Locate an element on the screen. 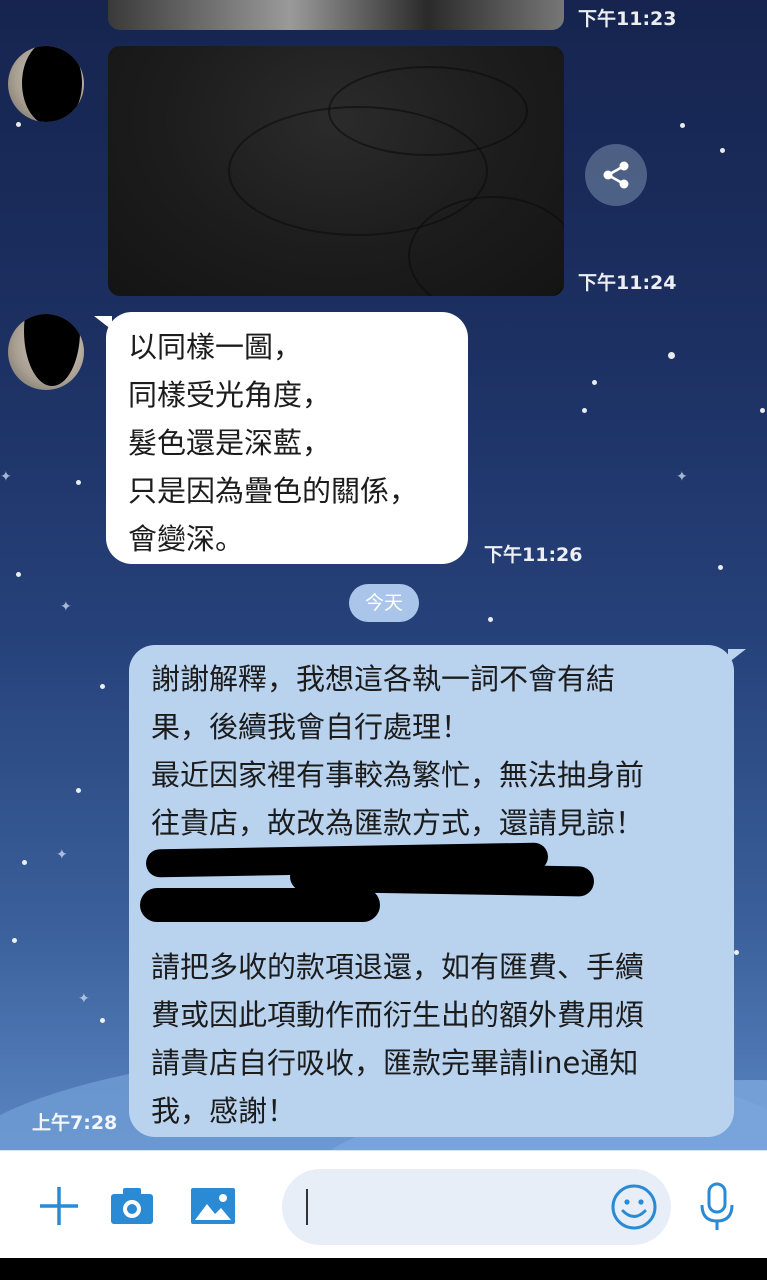 The width and height of the screenshot is (767, 1280). camera-icon is located at coordinates (132, 1206).